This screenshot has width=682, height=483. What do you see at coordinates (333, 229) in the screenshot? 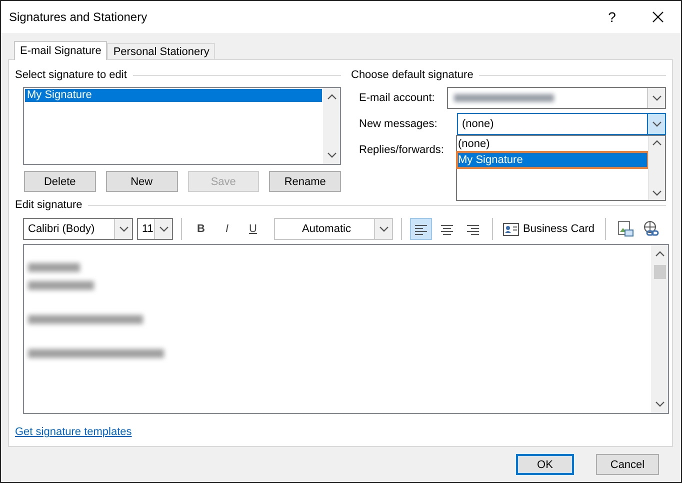
I see `color-dropdown: Automatic` at bounding box center [333, 229].